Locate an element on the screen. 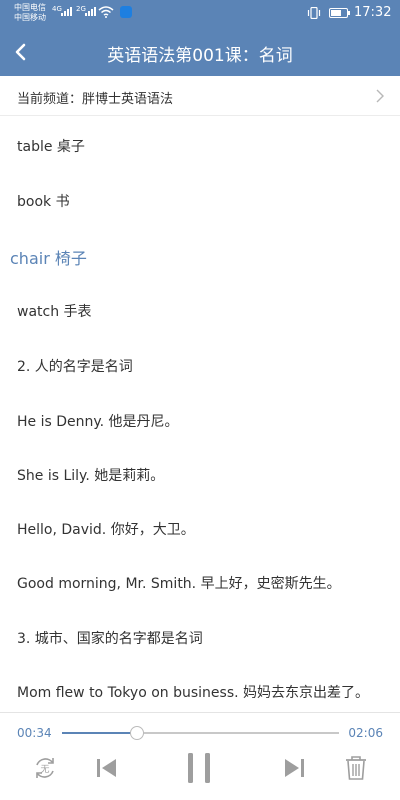 The image size is (400, 800). header: 英语语法第001课：名词 is located at coordinates (200, 52).